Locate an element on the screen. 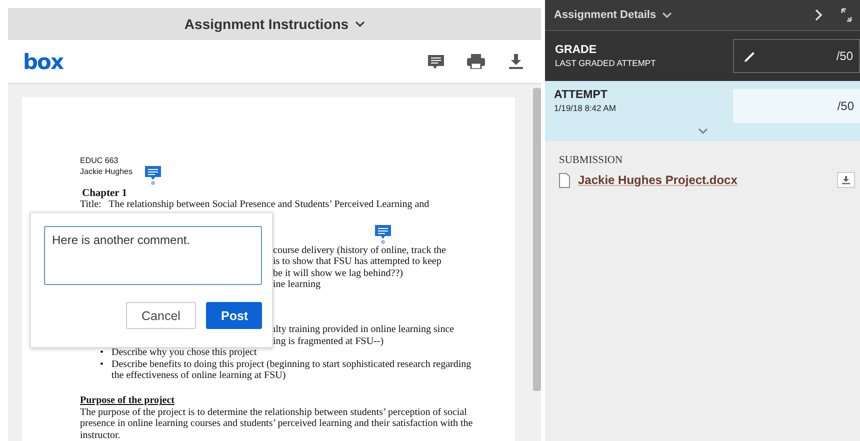 The width and height of the screenshot is (860, 441). attempt-grade-field: /50 is located at coordinates (796, 106).